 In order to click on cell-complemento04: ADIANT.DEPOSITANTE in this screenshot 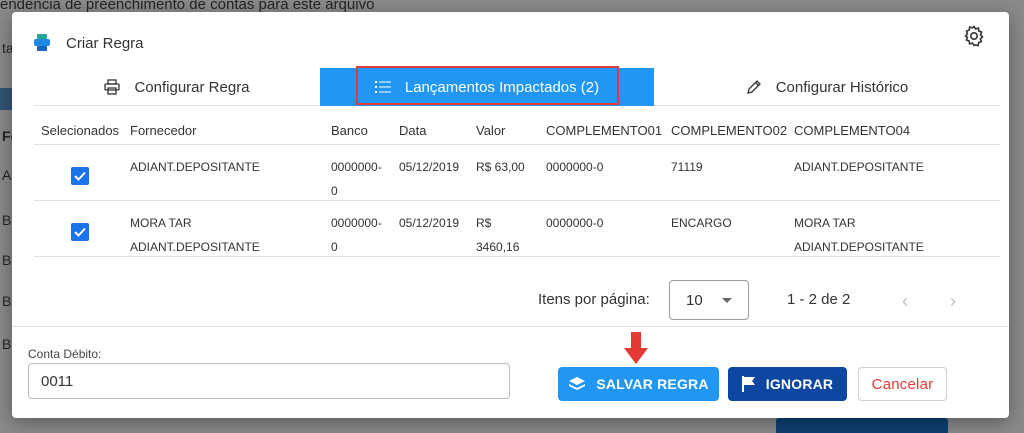, I will do `click(859, 167)`.